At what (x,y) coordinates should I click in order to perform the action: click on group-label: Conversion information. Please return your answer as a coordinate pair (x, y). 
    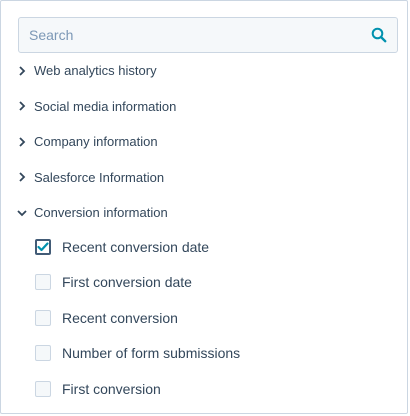
    Looking at the image, I should click on (101, 213).